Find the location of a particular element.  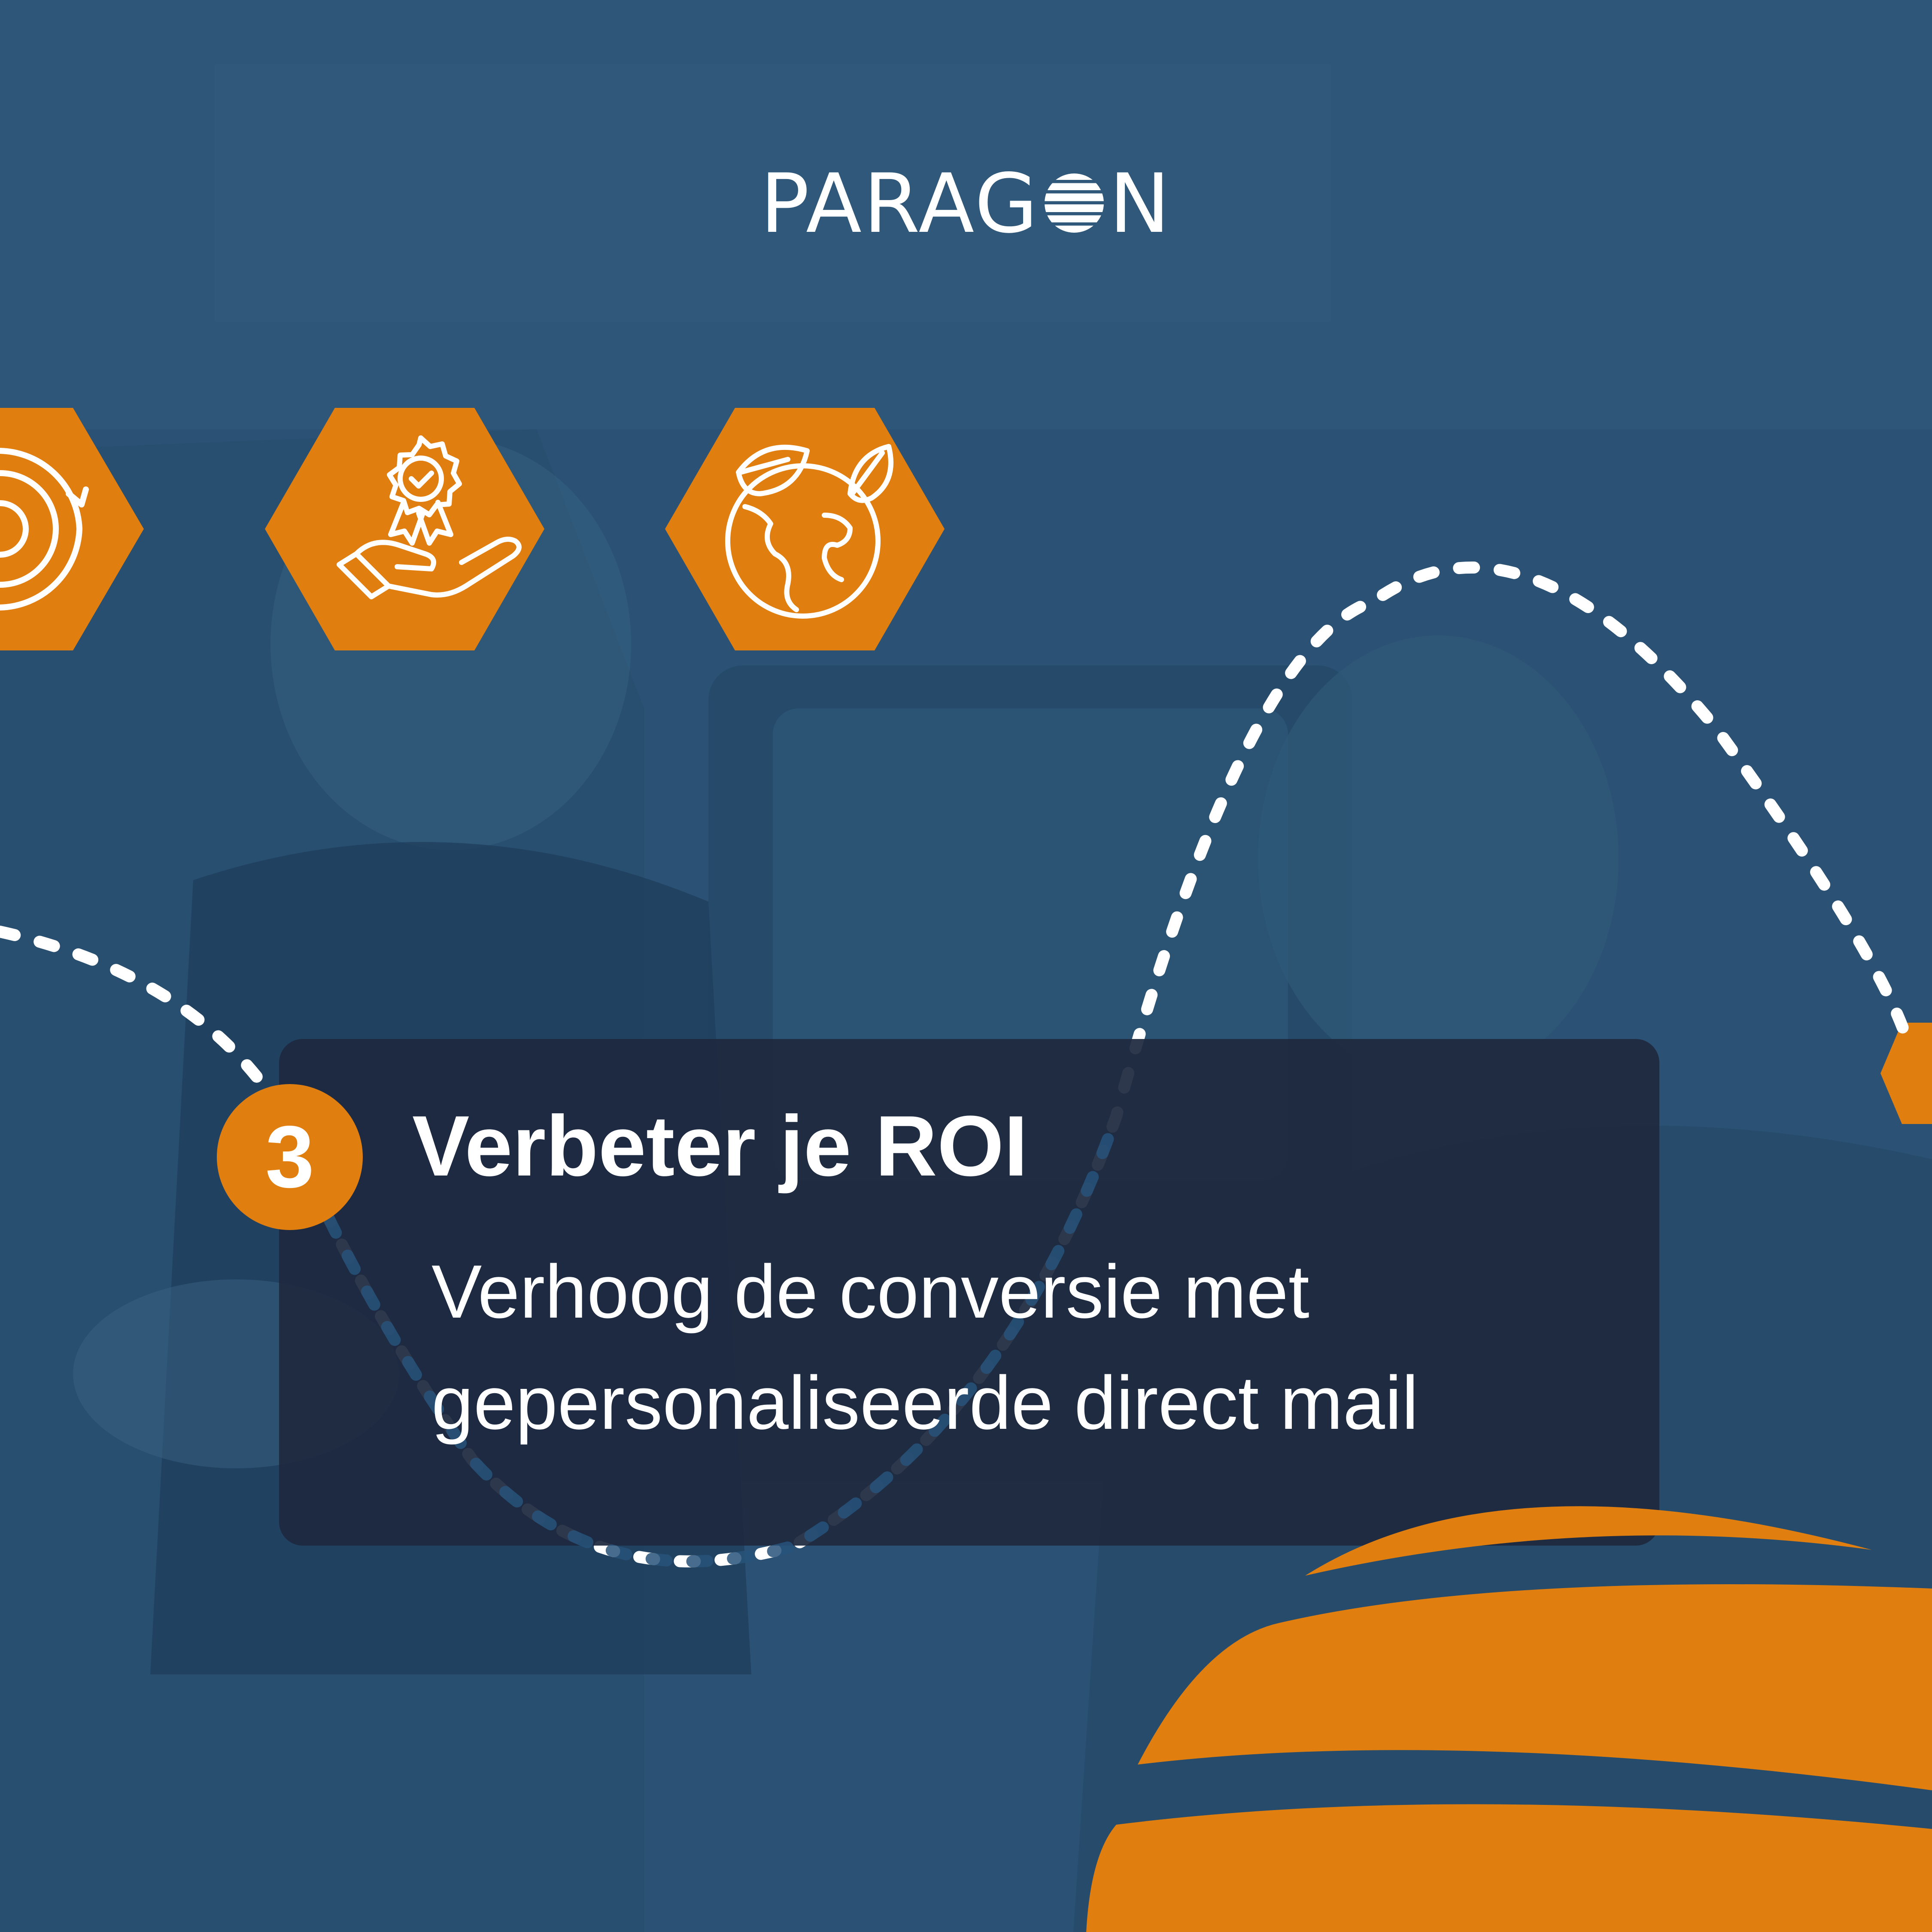

paragon-logo: PARAG N is located at coordinates (966, 204).